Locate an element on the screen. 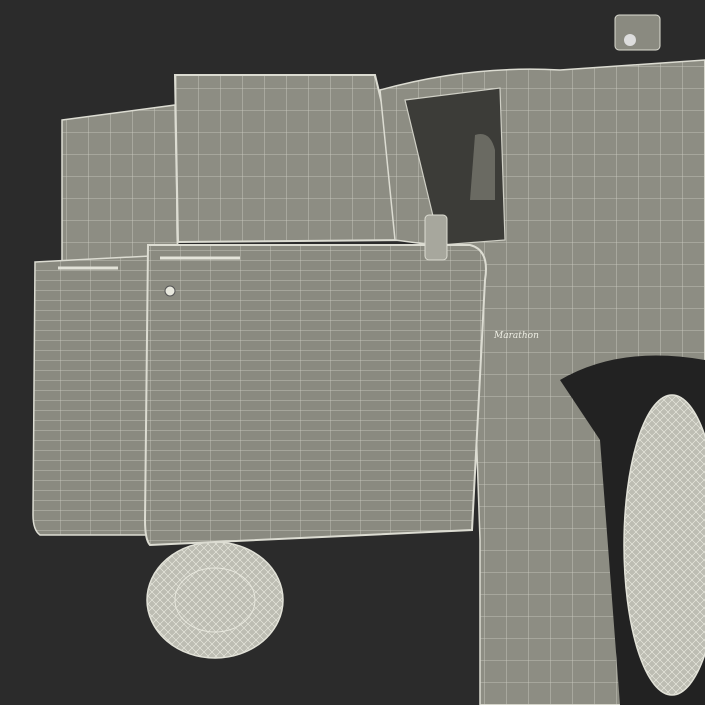 The image size is (705, 705). door-lock-icon is located at coordinates (170, 291).